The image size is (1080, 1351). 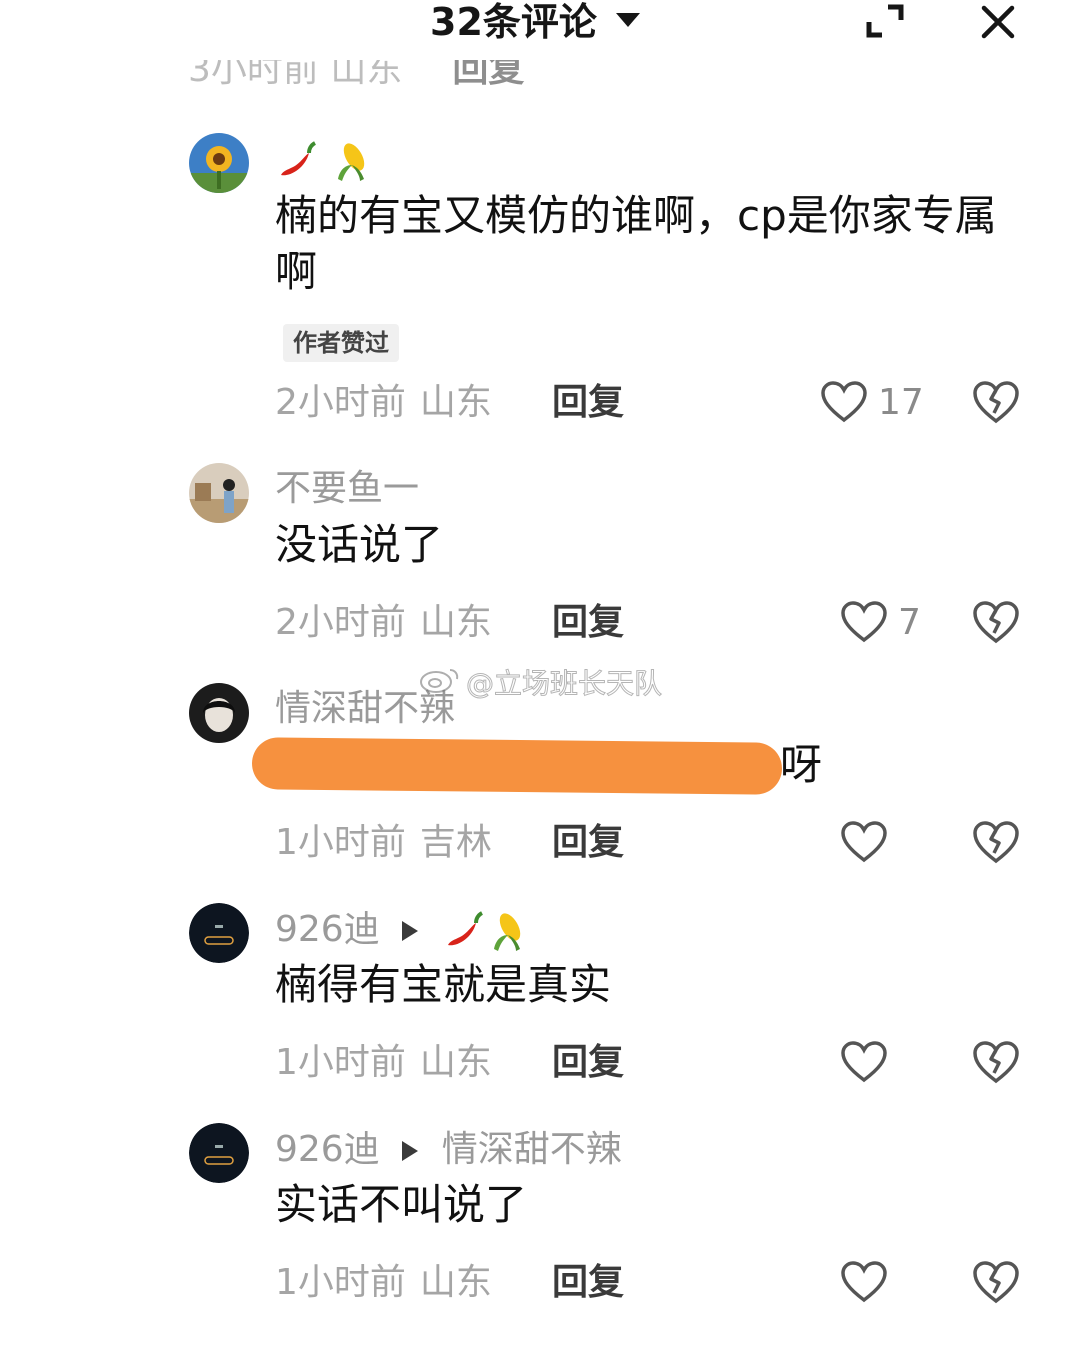 I want to click on watermark: @立场班长天队, so click(x=564, y=684).